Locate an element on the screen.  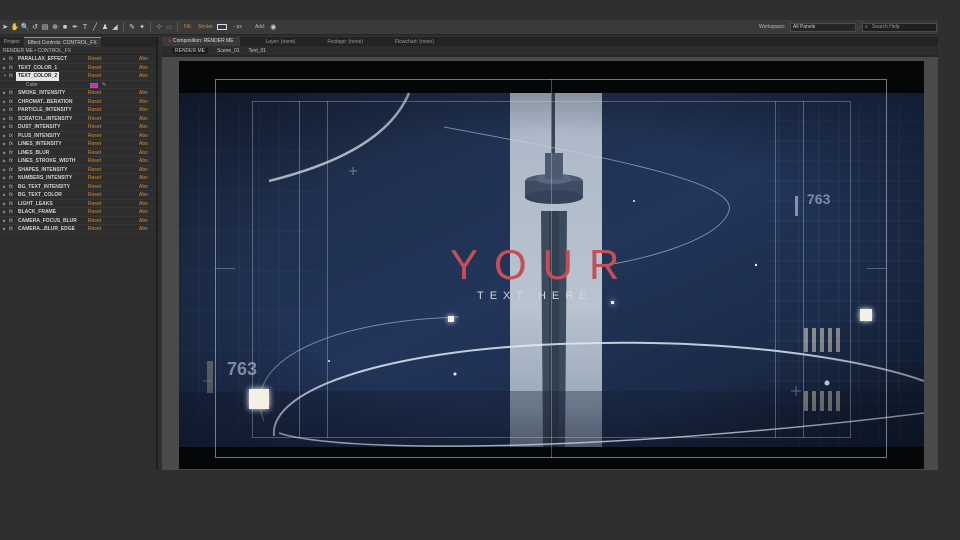
effect-row: ▶ fx BLACK_FRAME Reset Abo is located at coordinates (78, 212).